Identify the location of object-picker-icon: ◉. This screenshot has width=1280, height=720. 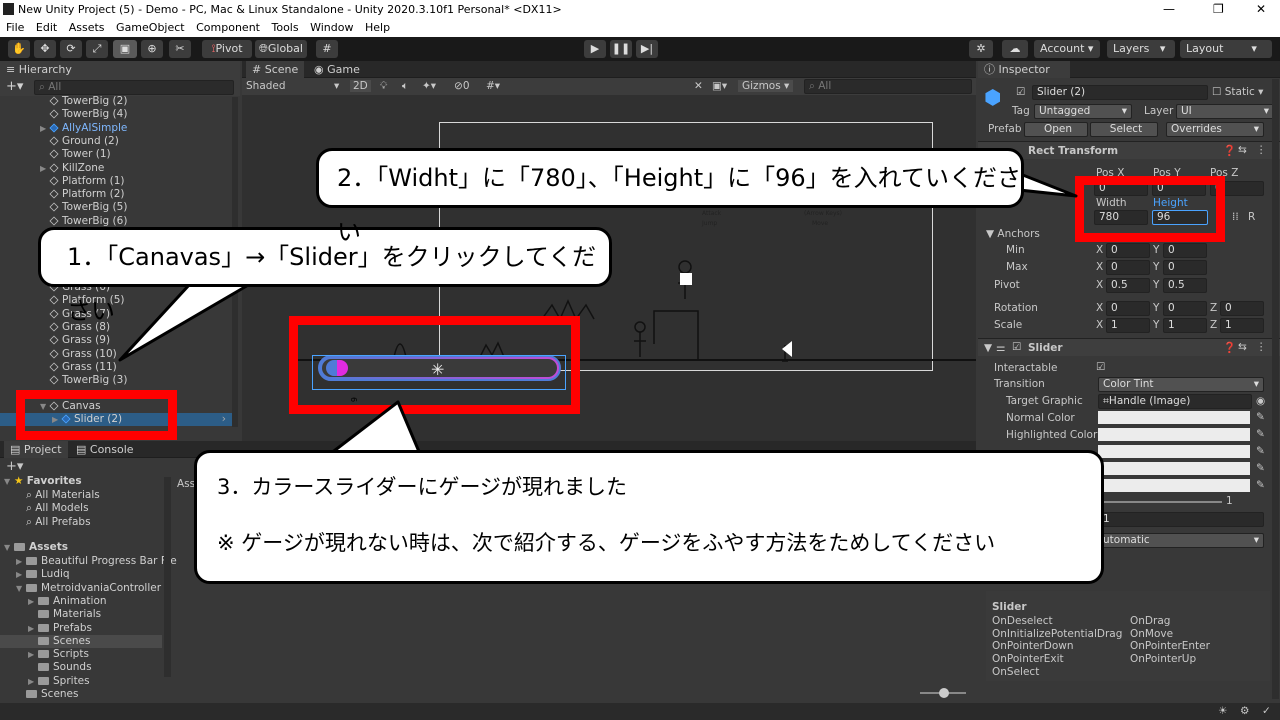
(1260, 401).